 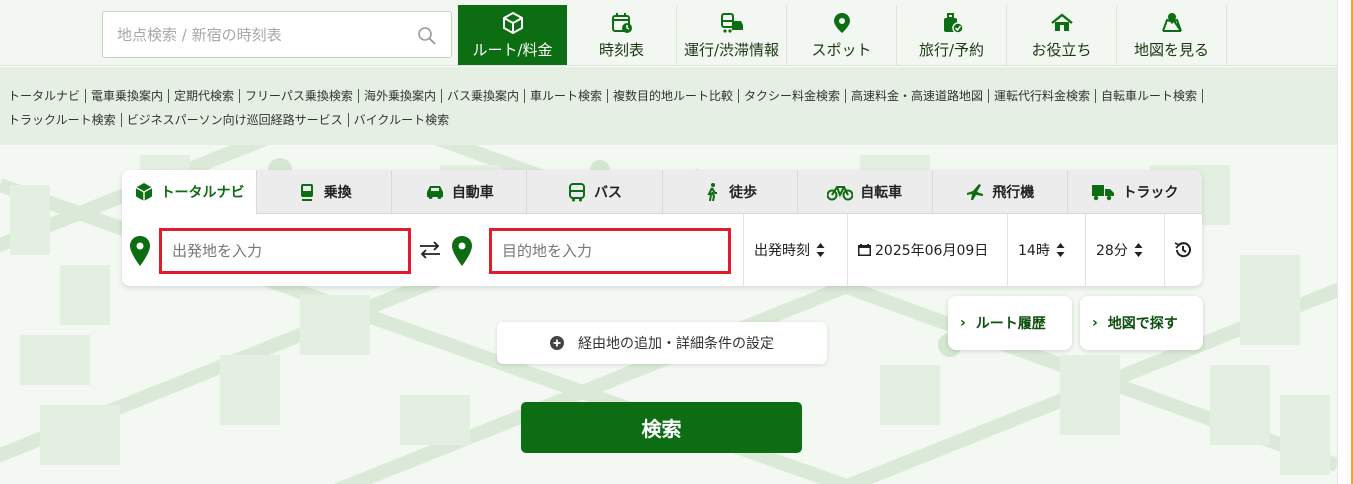 What do you see at coordinates (731, 50) in the screenshot?
I see `nav-label: 運行/渋滞情報` at bounding box center [731, 50].